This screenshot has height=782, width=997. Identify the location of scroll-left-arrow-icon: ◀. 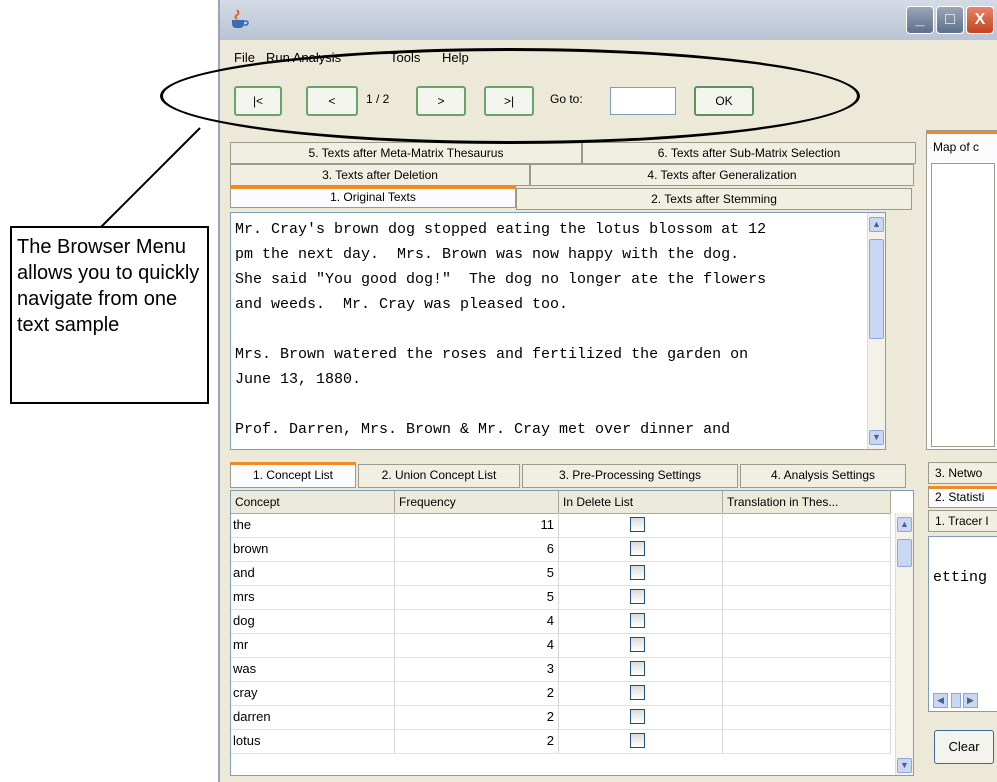
(940, 700).